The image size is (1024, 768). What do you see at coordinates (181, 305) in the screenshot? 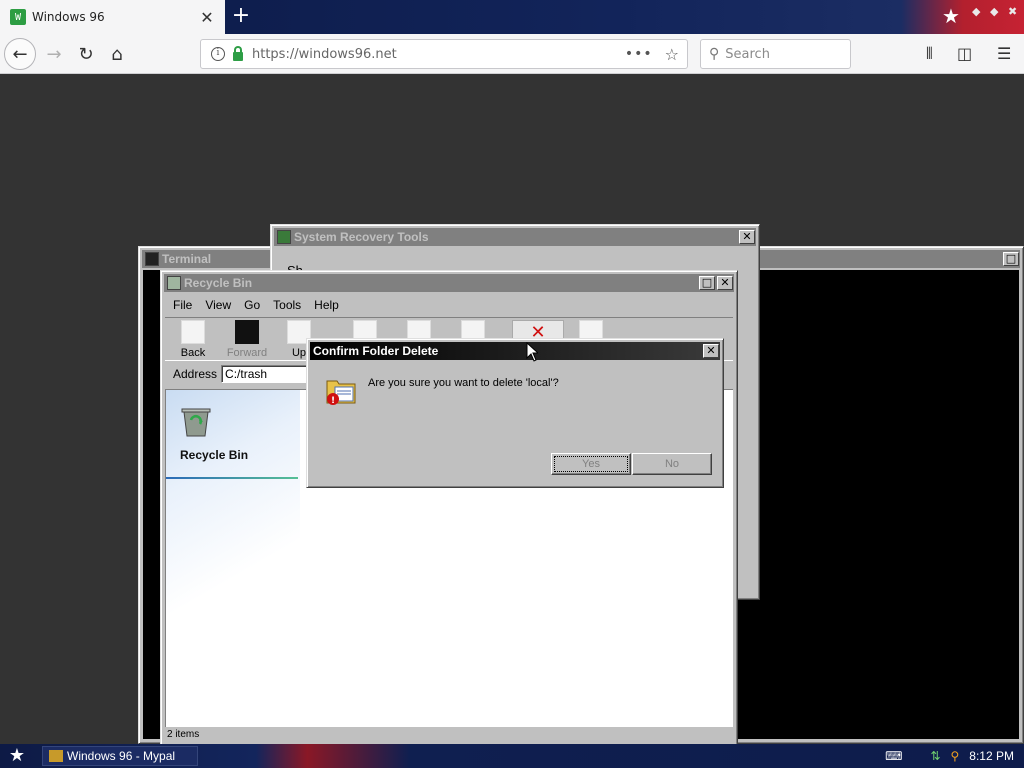
I see `menu-file: File` at bounding box center [181, 305].